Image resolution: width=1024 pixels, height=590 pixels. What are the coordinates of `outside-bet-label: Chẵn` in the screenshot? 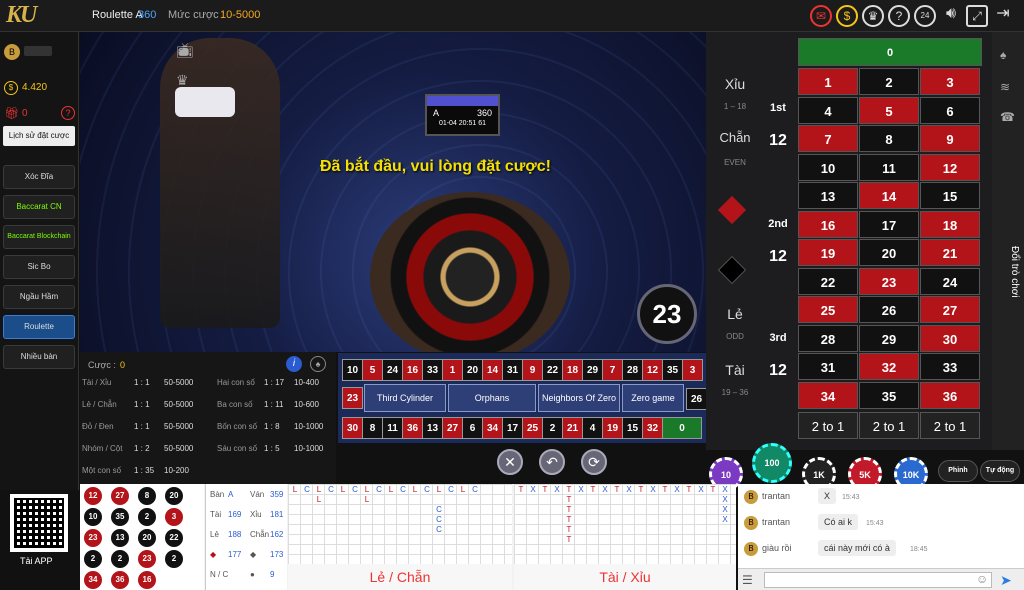 It's located at (735, 137).